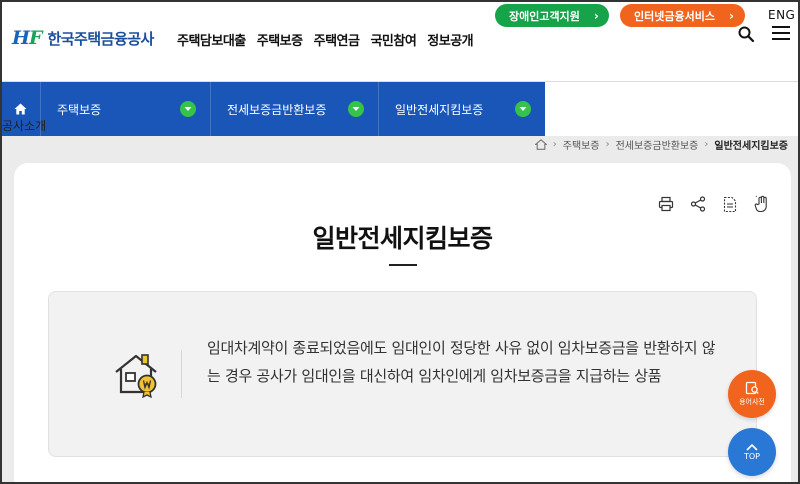  Describe the element at coordinates (544, 16) in the screenshot. I see `accessibility-support-label: 장애인고객지원` at that location.